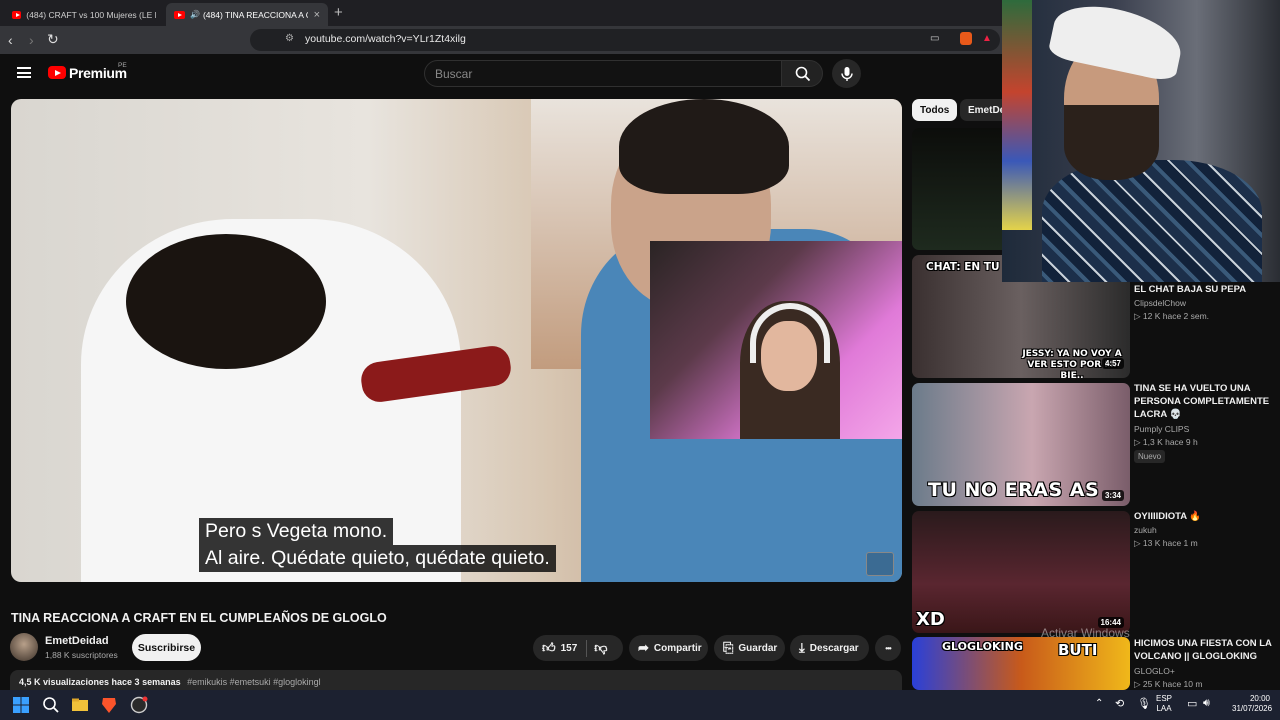  Describe the element at coordinates (1145, 530) in the screenshot. I see `recommended-channel: zukuh` at that location.